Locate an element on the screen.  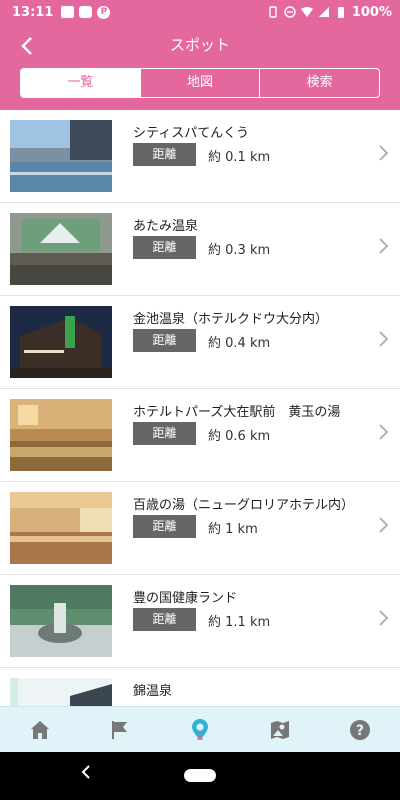
system-home-button is located at coordinates (200, 775).